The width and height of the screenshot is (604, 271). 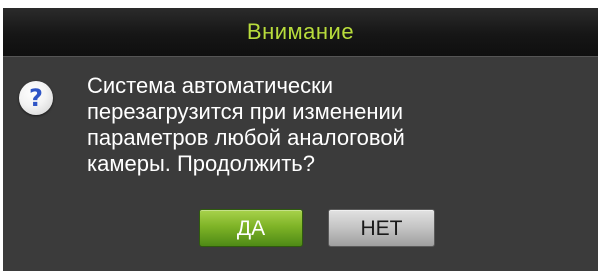 I want to click on dialog-title: Внимание, so click(x=300, y=31).